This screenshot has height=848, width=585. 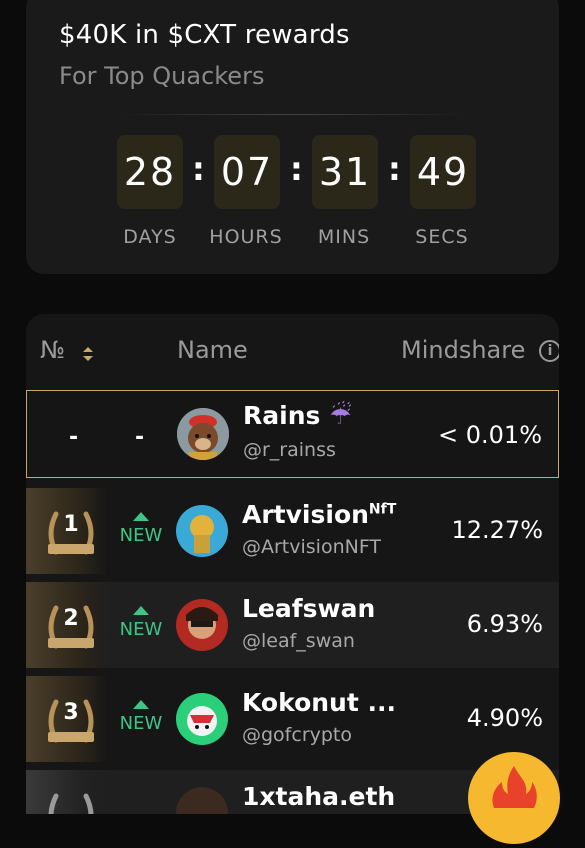 What do you see at coordinates (312, 547) in the screenshot?
I see `user-handle: @ArtvisionNFT` at bounding box center [312, 547].